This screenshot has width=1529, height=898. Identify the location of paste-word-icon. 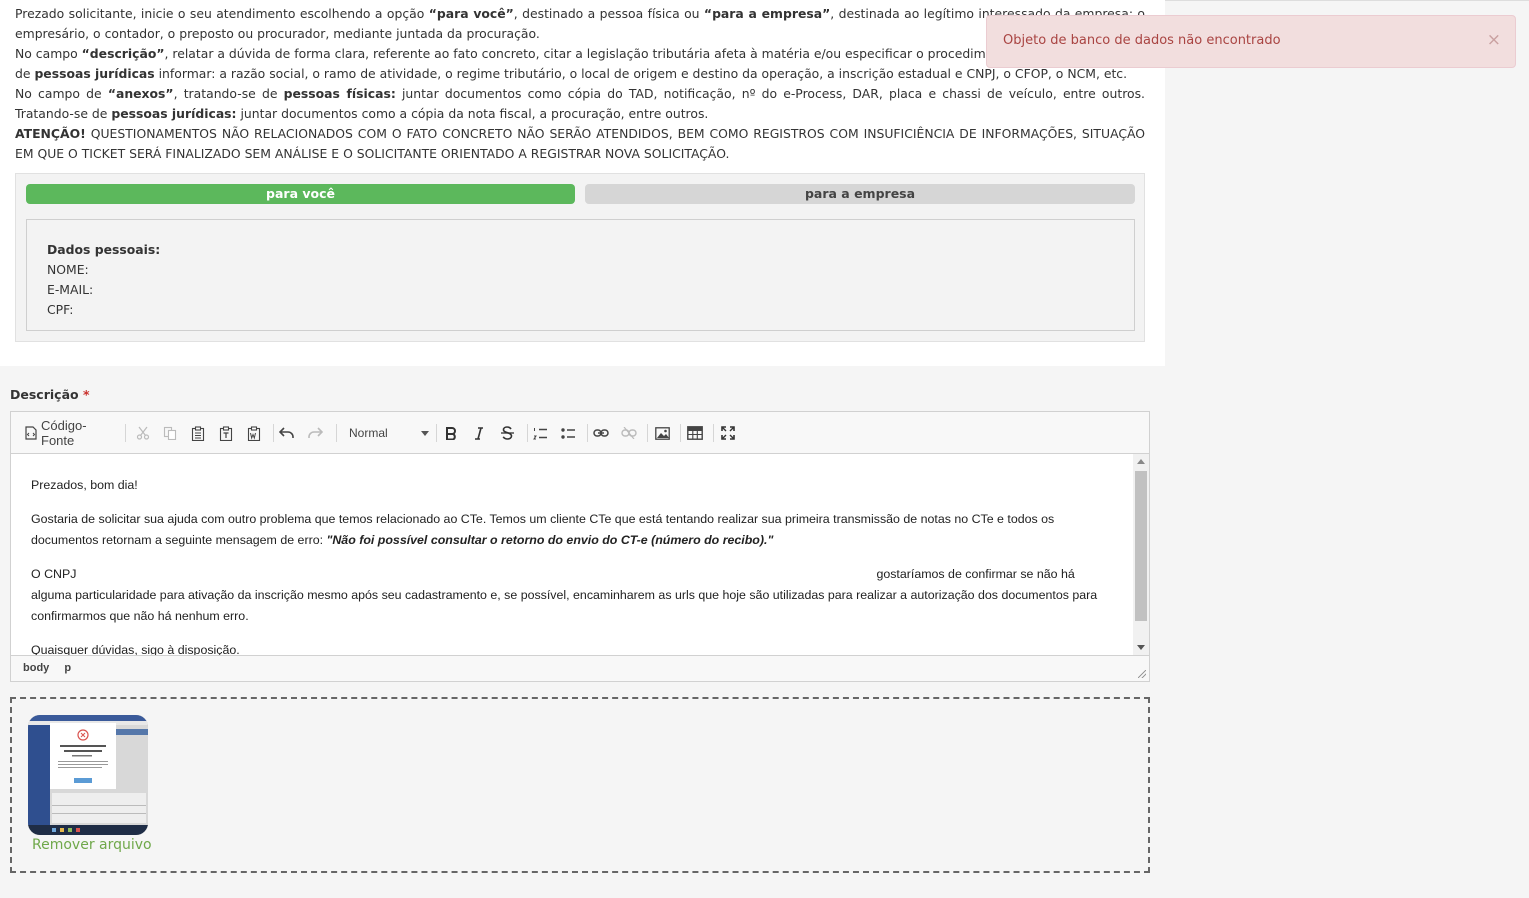
(254, 433).